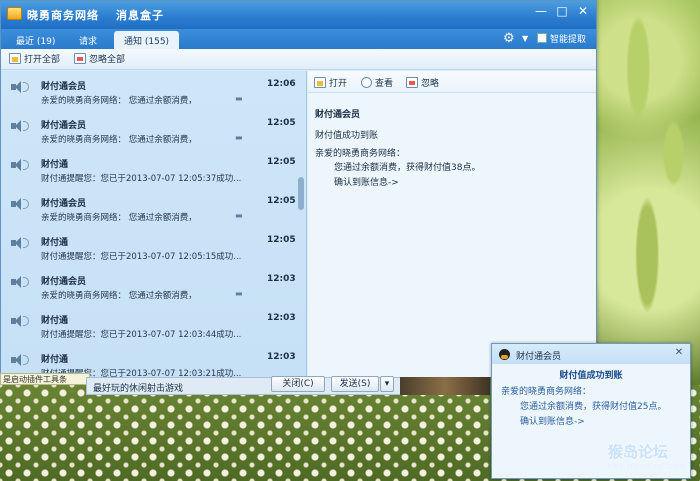 This screenshot has width=700, height=481. Describe the element at coordinates (504, 354) in the screenshot. I see `penguin-icon` at that location.